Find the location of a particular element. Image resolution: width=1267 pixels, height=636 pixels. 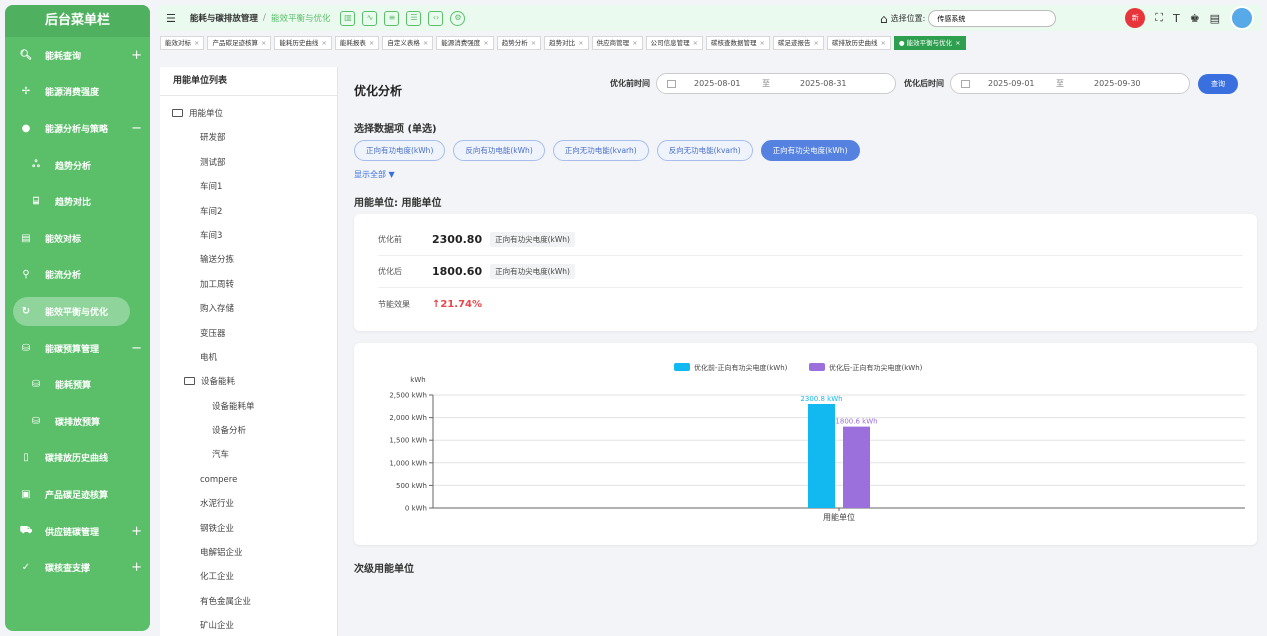

sidebar-item: ⛁ 能耗预算 is located at coordinates (77, 384).